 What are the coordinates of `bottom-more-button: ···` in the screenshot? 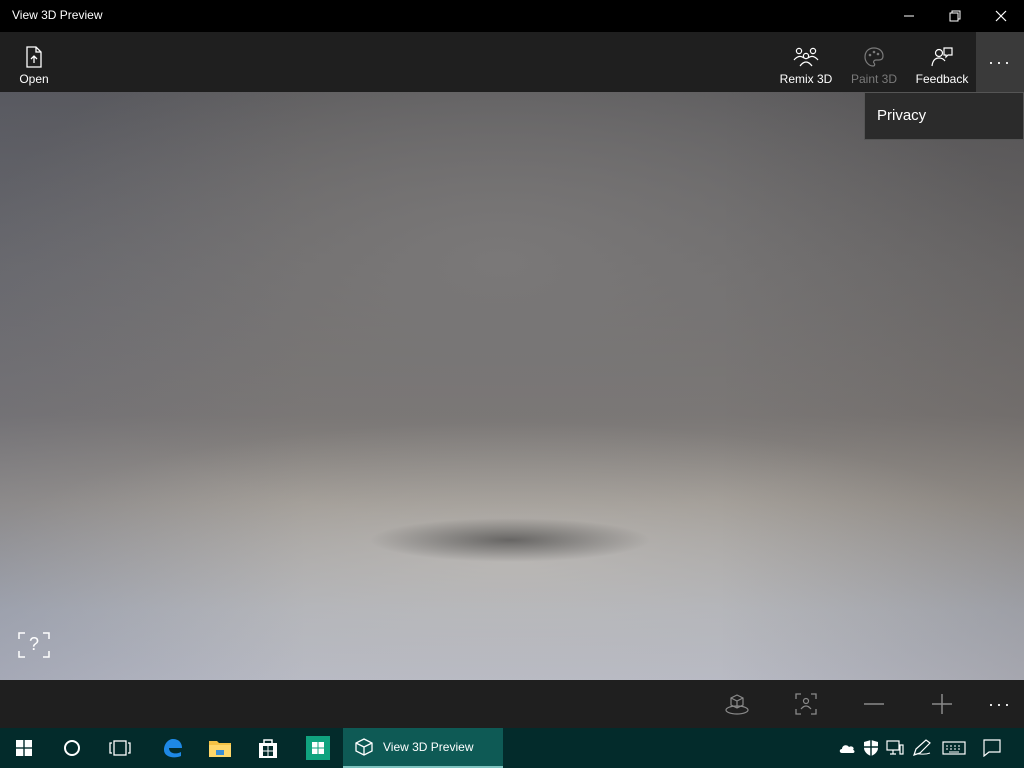 It's located at (1000, 704).